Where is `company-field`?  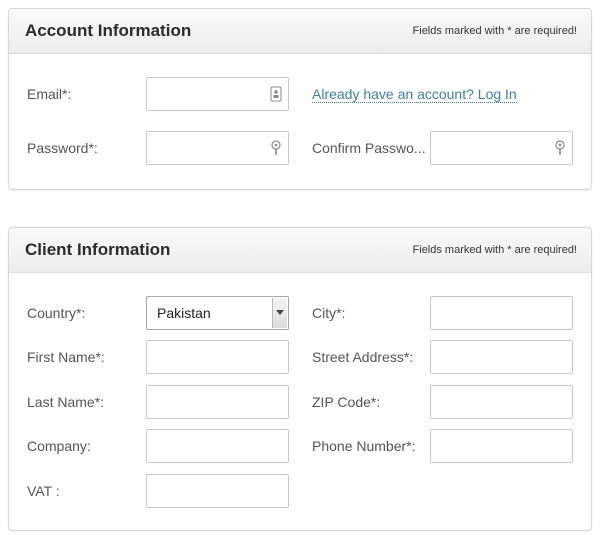
company-field is located at coordinates (217, 446).